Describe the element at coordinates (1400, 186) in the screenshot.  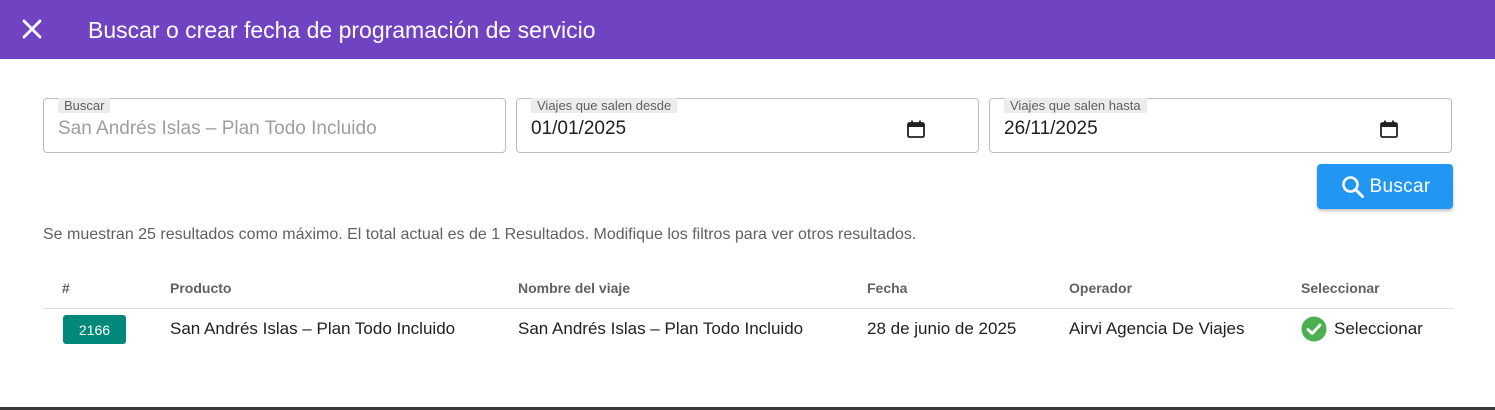
I see `search-button-label: Buscar` at that location.